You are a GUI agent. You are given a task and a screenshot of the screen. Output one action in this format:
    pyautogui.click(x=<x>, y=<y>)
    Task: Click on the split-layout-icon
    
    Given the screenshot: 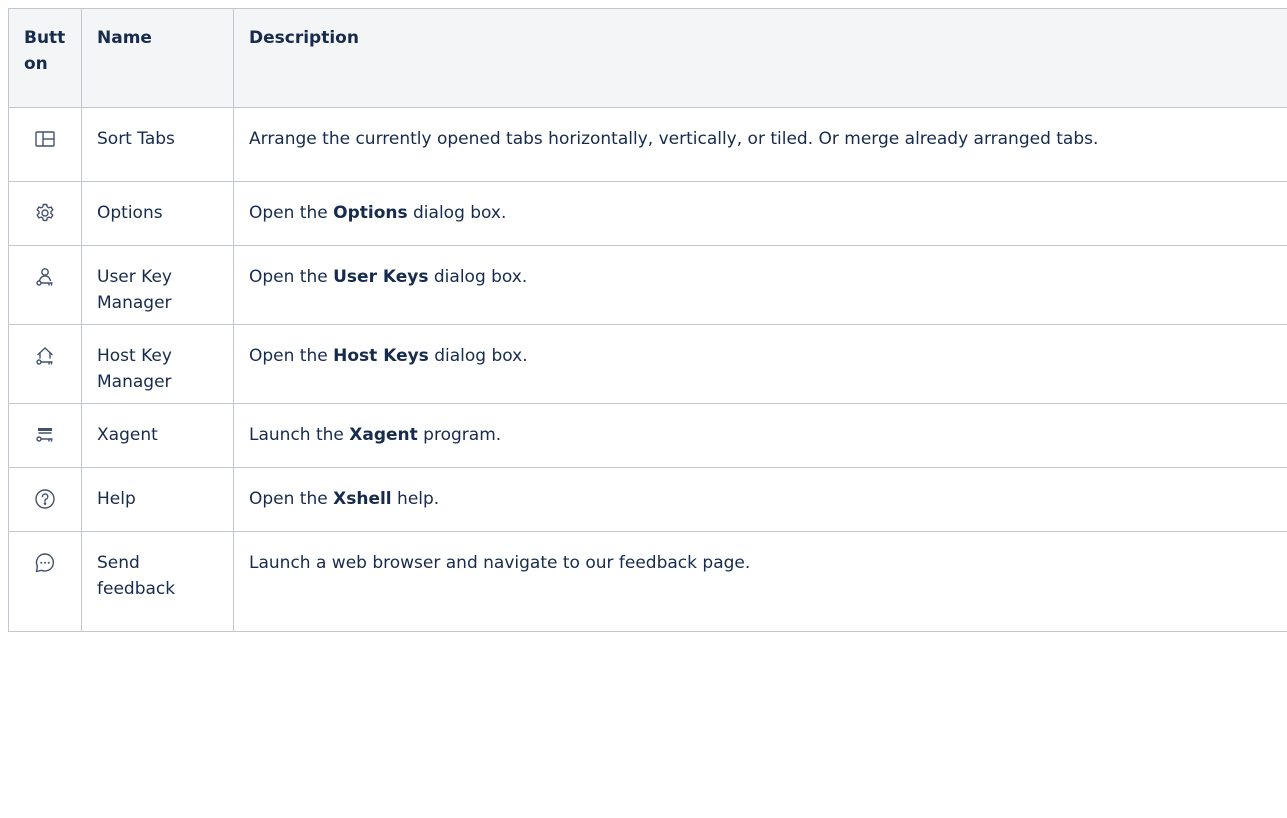 What is the action you would take?
    pyautogui.click(x=45, y=139)
    